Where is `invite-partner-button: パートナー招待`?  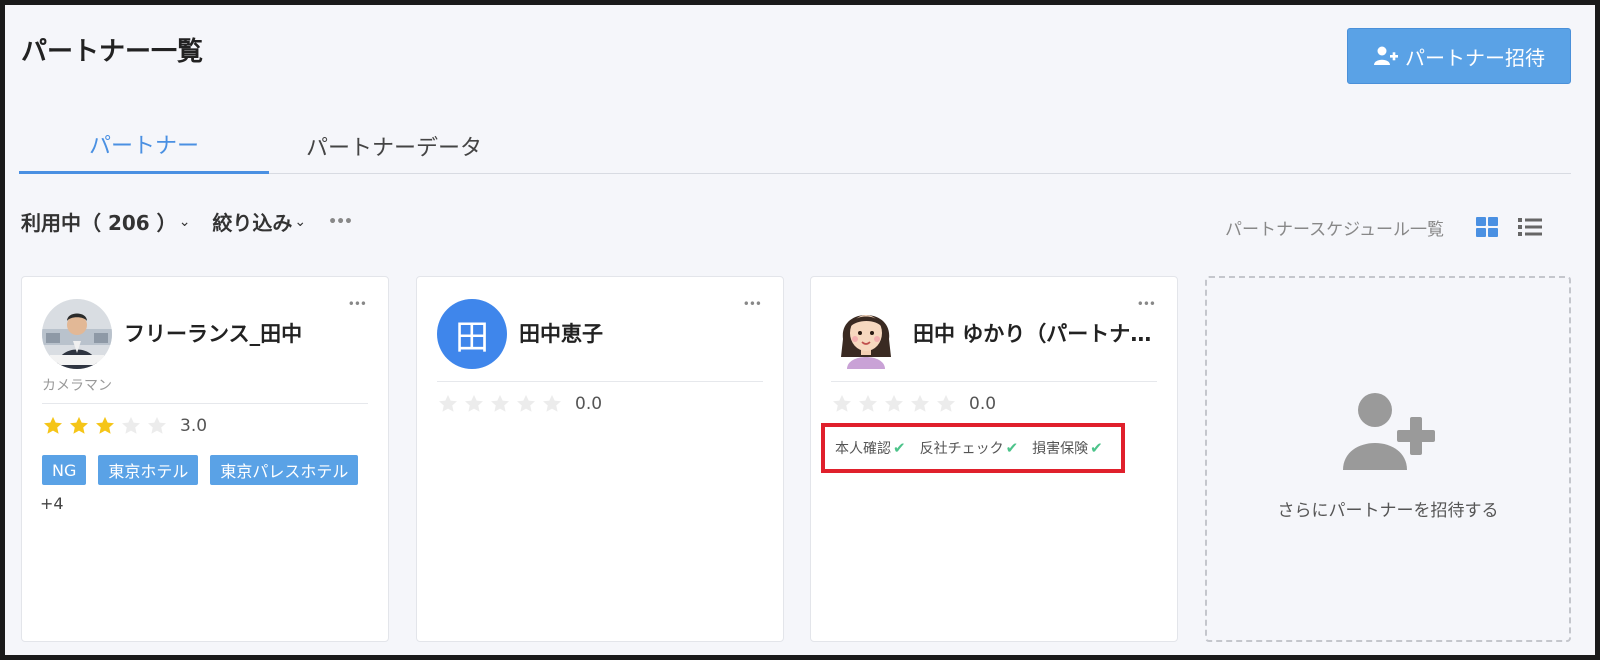
invite-partner-button: パートナー招待 is located at coordinates (1459, 56).